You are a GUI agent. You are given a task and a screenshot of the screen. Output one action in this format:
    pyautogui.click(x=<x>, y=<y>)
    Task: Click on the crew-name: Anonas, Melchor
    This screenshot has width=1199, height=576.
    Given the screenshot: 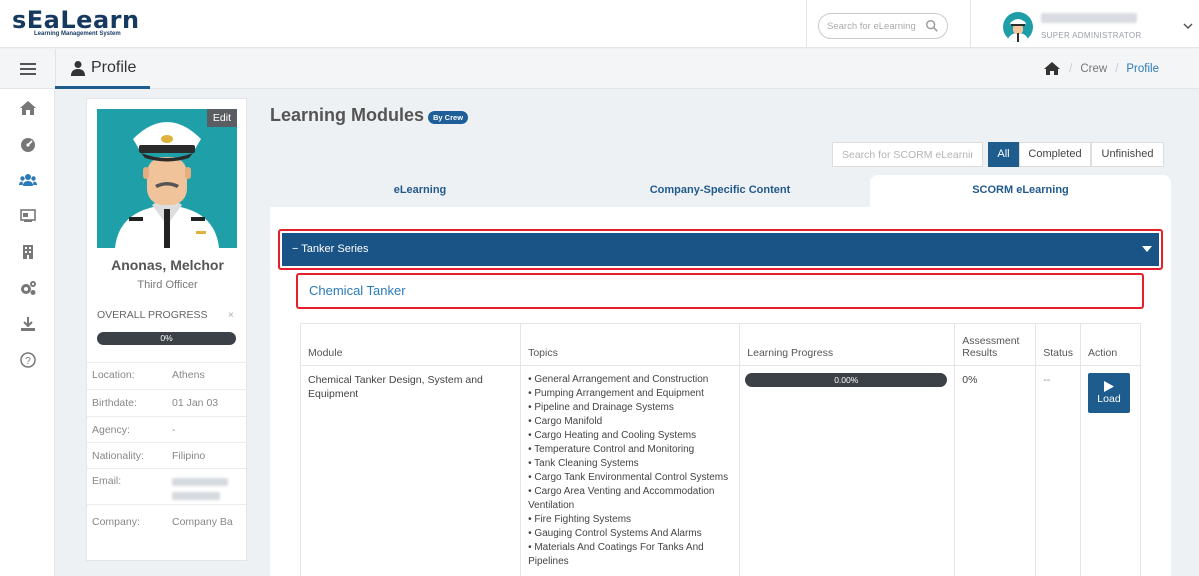 What is the action you would take?
    pyautogui.click(x=167, y=265)
    